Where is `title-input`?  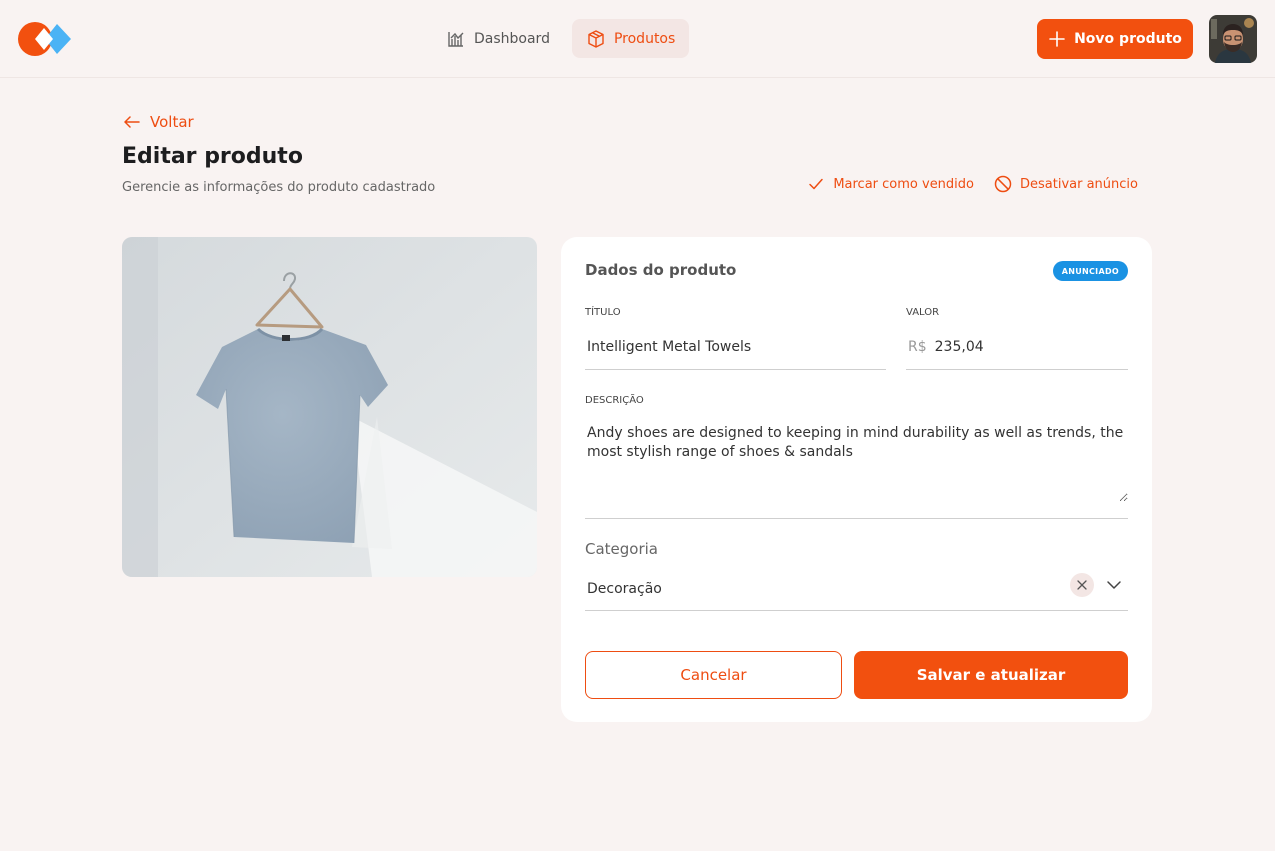 title-input is located at coordinates (736, 347).